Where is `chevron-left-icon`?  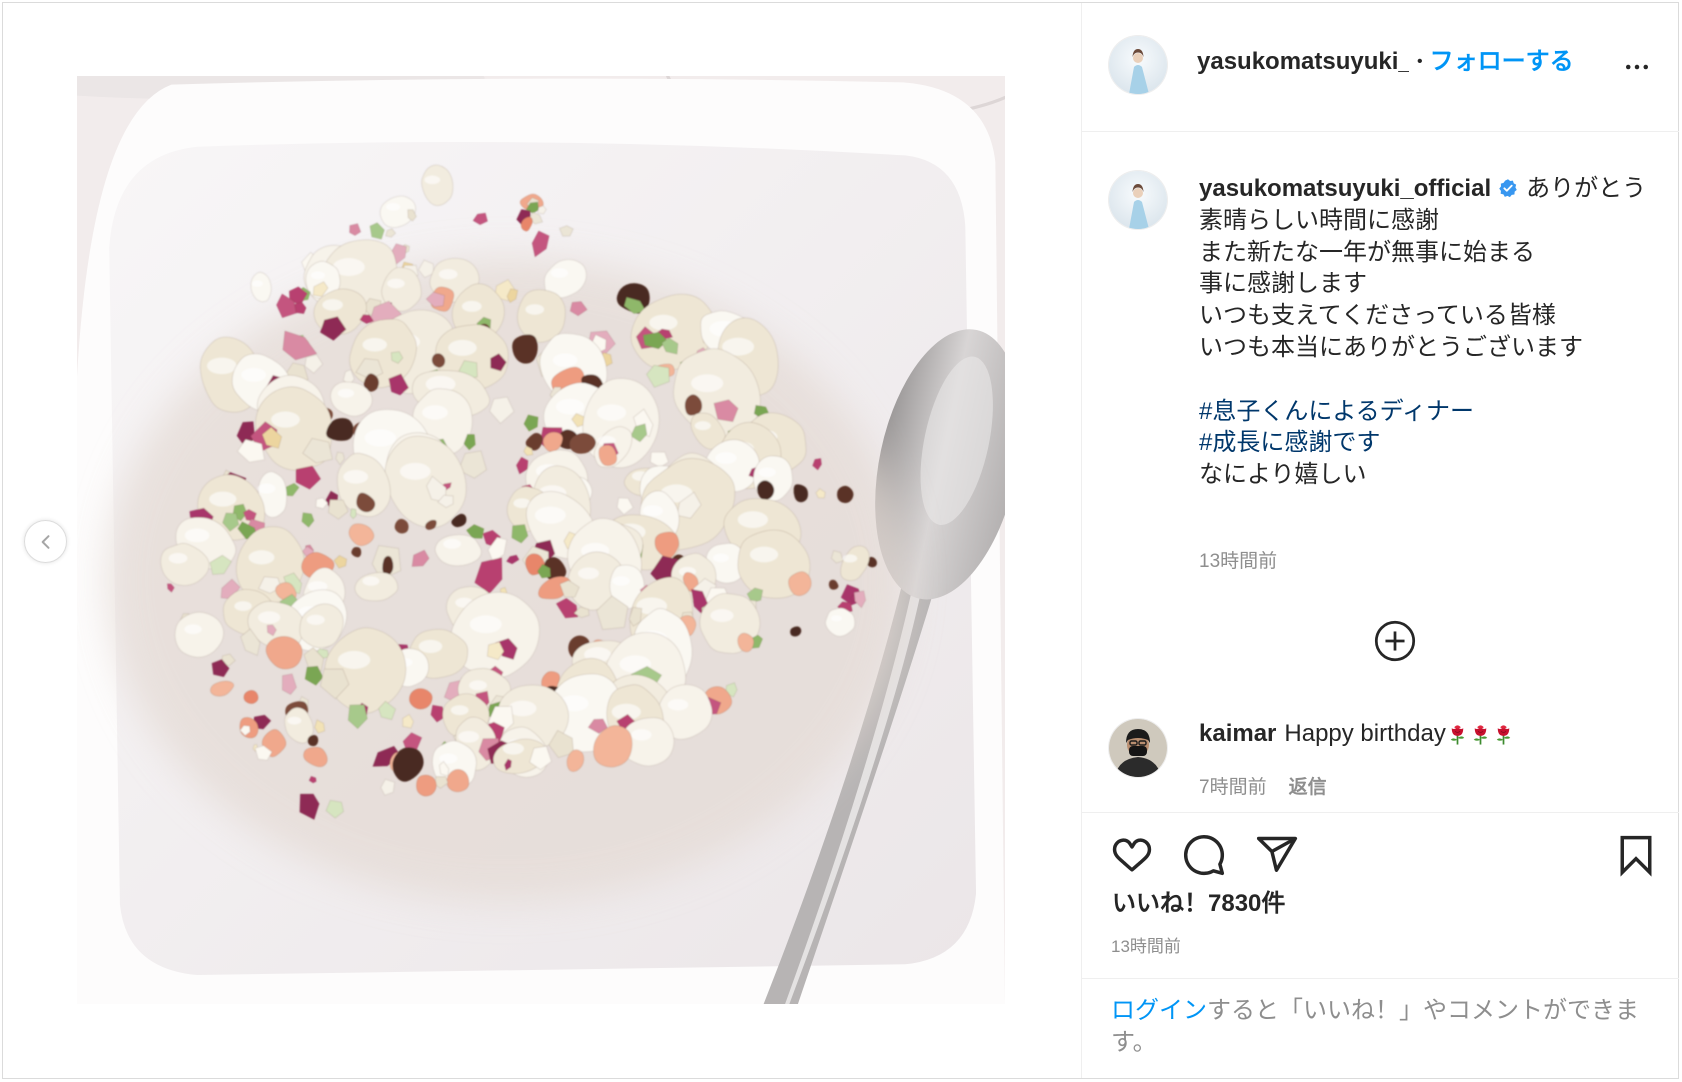
chevron-left-icon is located at coordinates (45, 541).